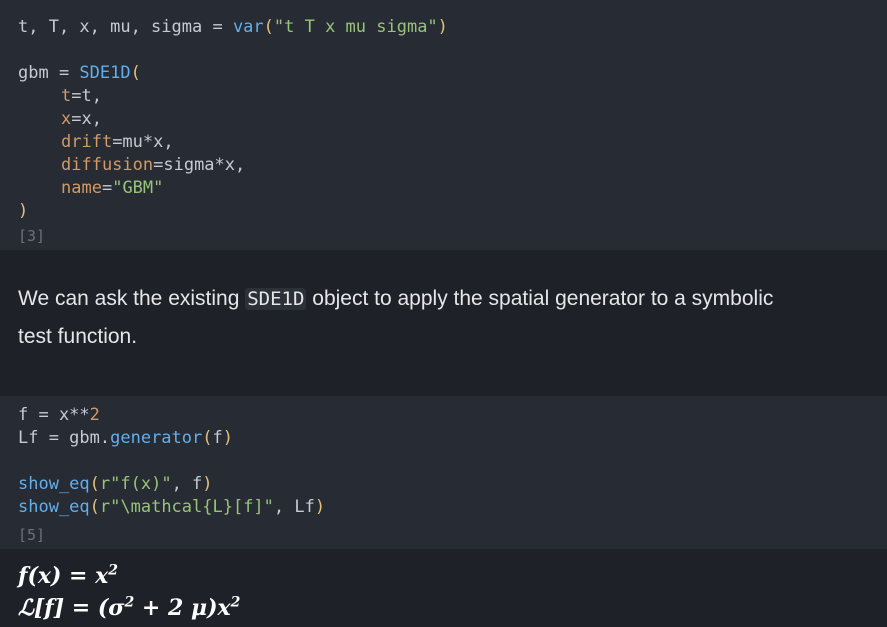  Describe the element at coordinates (68, 575) in the screenshot. I see `output-equation-1: f(x) = x2` at that location.